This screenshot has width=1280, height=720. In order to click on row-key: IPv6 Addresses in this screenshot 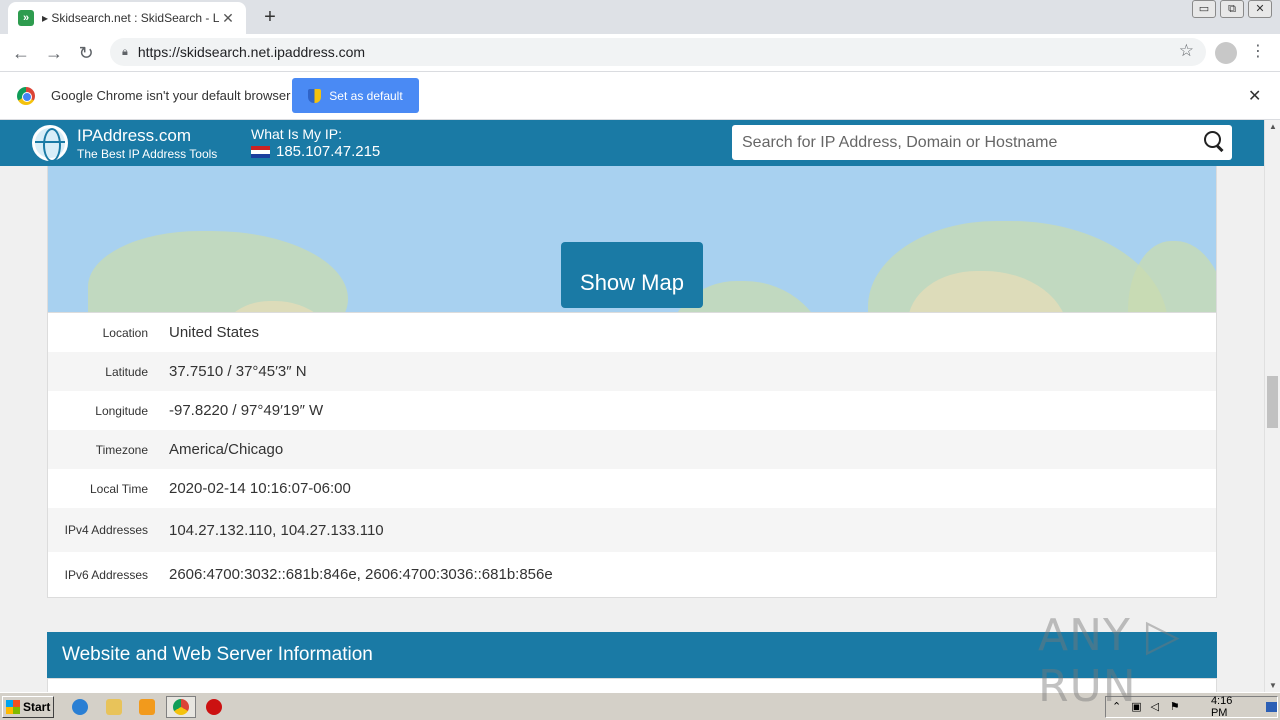, I will do `click(106, 574)`.